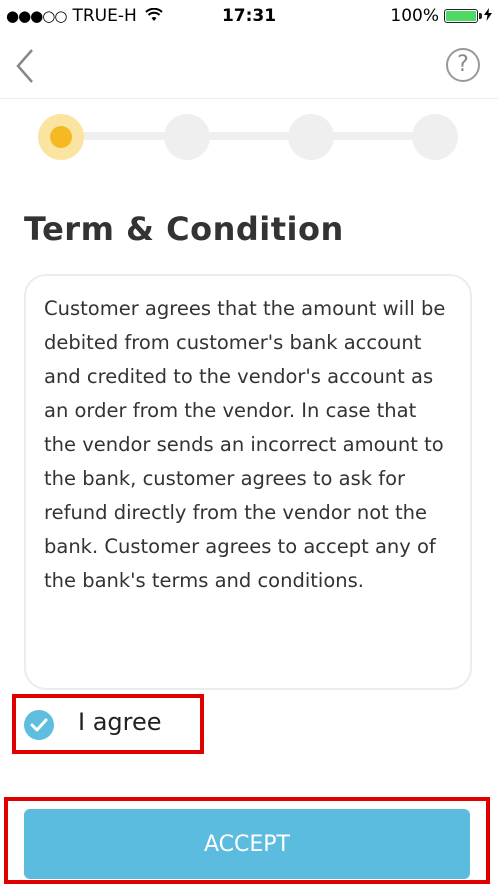 This screenshot has height=884, width=498. What do you see at coordinates (184, 229) in the screenshot?
I see `page-title: Term & Condition` at bounding box center [184, 229].